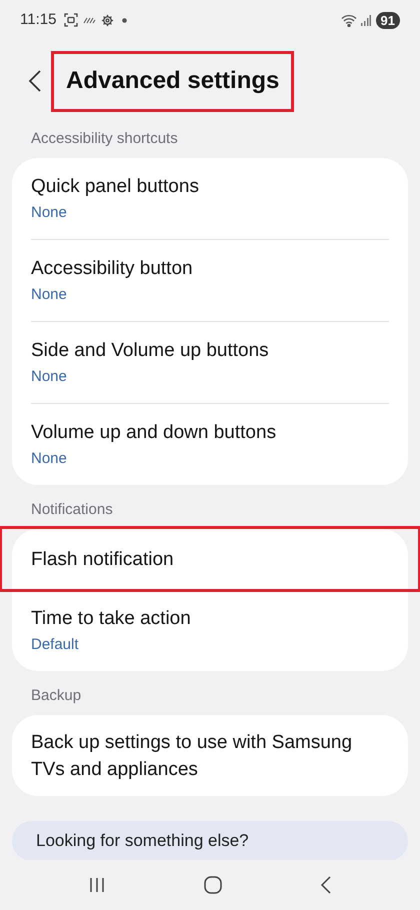  What do you see at coordinates (125, 20) in the screenshot?
I see `dot-icon` at bounding box center [125, 20].